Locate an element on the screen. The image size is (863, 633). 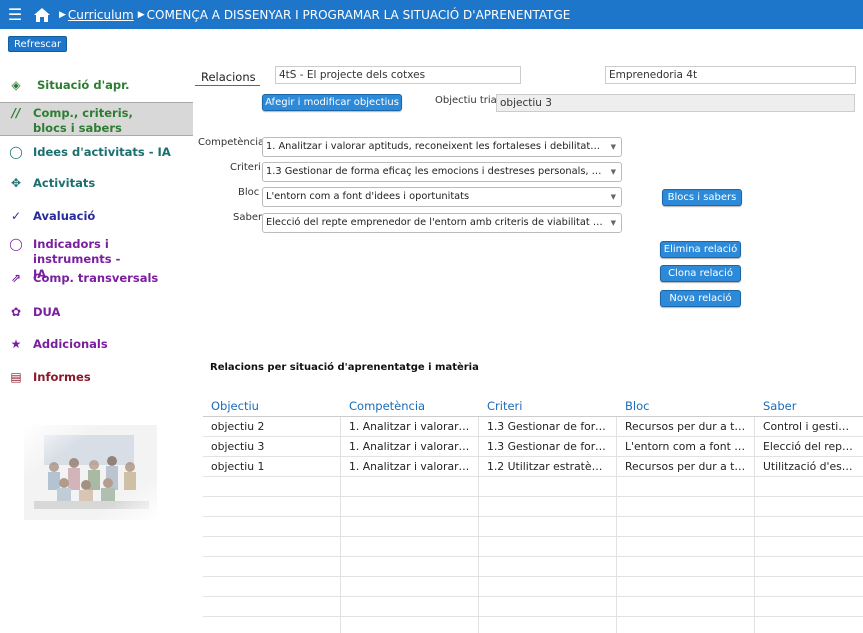
brain-icon: ✿ is located at coordinates (16, 312).